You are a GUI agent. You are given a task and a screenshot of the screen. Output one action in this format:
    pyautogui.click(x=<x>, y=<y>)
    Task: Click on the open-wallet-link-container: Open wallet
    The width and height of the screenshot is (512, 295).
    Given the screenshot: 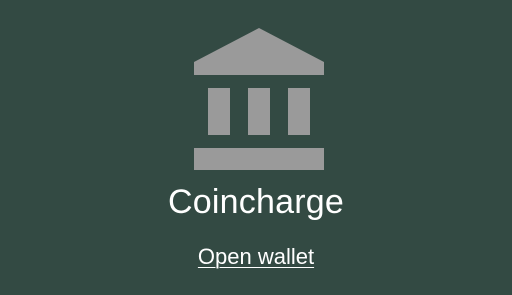 What is the action you would take?
    pyautogui.click(x=256, y=257)
    